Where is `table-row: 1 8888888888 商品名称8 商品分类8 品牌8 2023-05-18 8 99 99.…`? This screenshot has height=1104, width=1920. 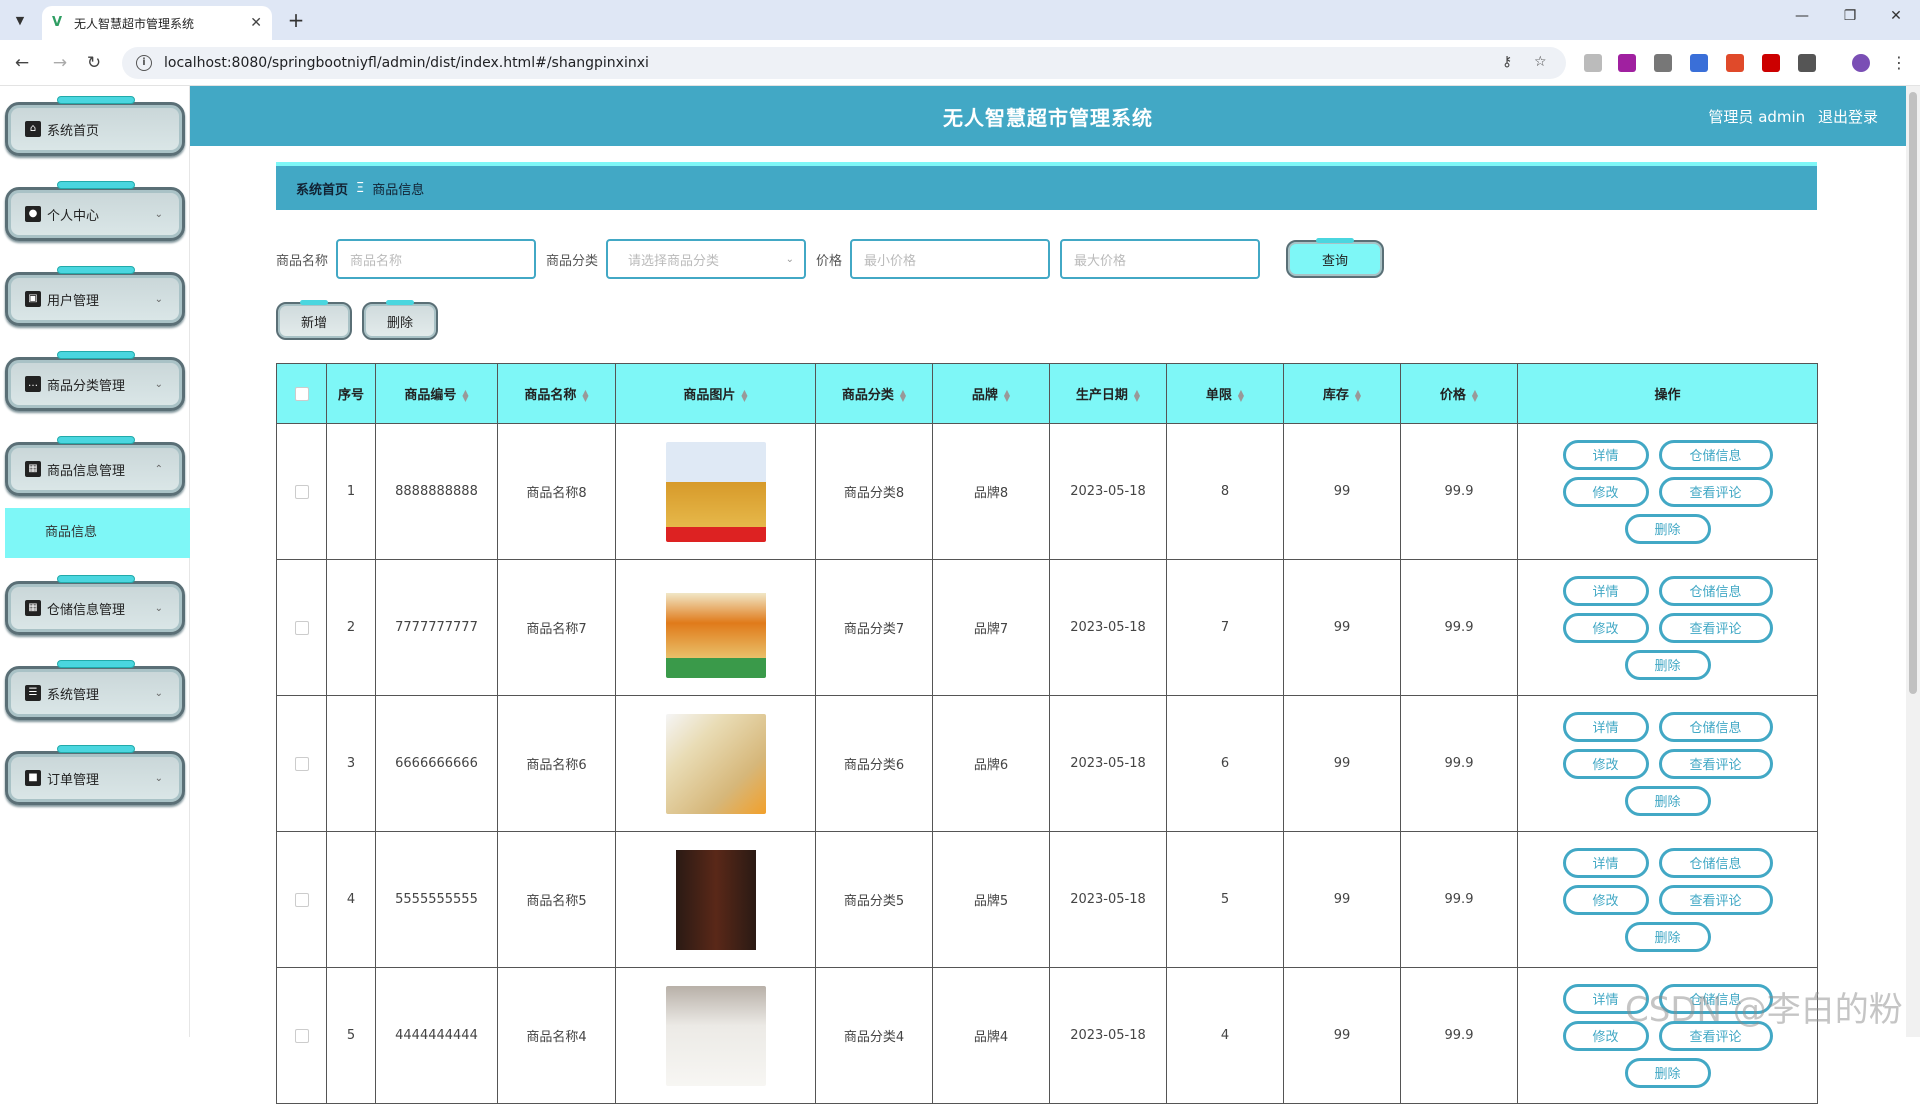 table-row: 1 8888888888 商品名称8 商品分类8 品牌8 2023-05-18 8 99 99.… is located at coordinates (1047, 491).